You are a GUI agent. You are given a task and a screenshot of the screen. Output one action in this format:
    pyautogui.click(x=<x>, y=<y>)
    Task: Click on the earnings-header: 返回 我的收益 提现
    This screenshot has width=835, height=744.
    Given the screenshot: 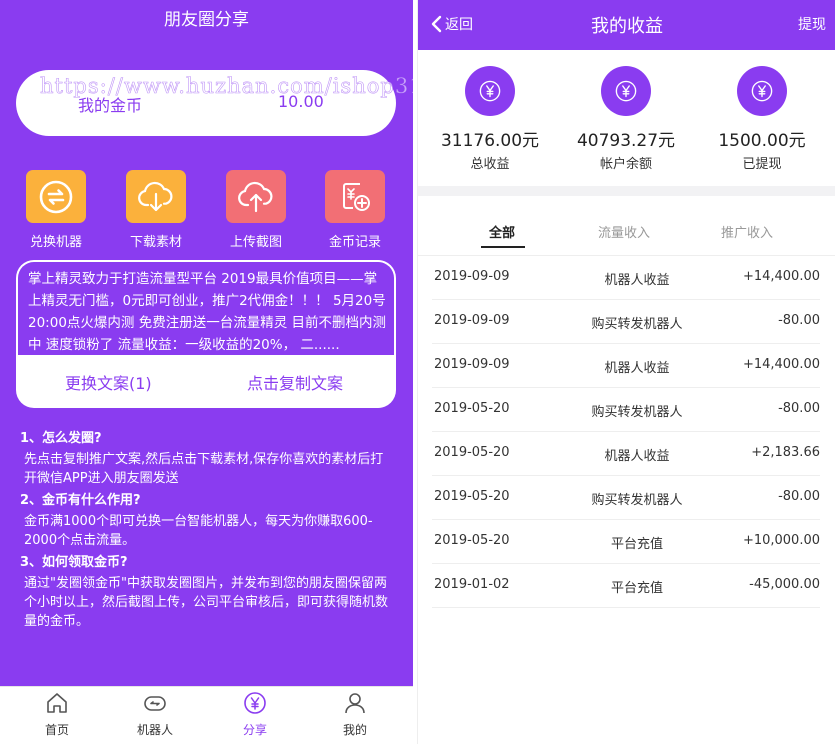 What is the action you would take?
    pyautogui.click(x=626, y=25)
    